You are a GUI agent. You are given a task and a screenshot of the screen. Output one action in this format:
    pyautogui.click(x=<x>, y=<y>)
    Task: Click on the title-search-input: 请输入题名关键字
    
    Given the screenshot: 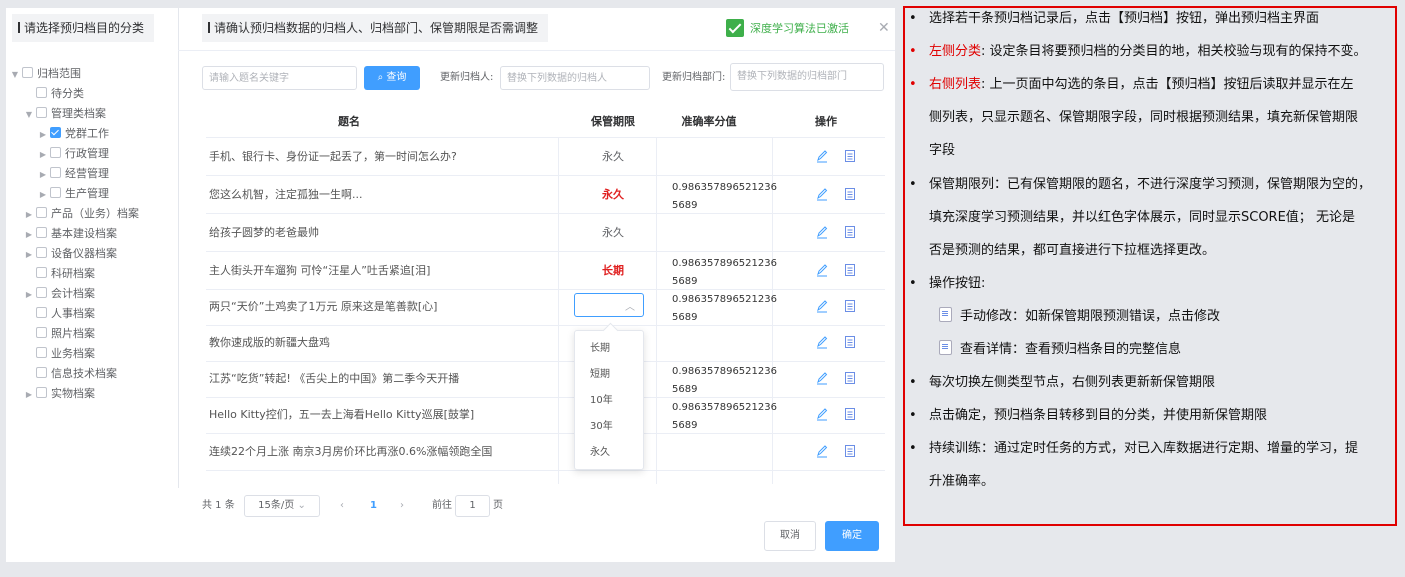 What is the action you would take?
    pyautogui.click(x=279, y=78)
    